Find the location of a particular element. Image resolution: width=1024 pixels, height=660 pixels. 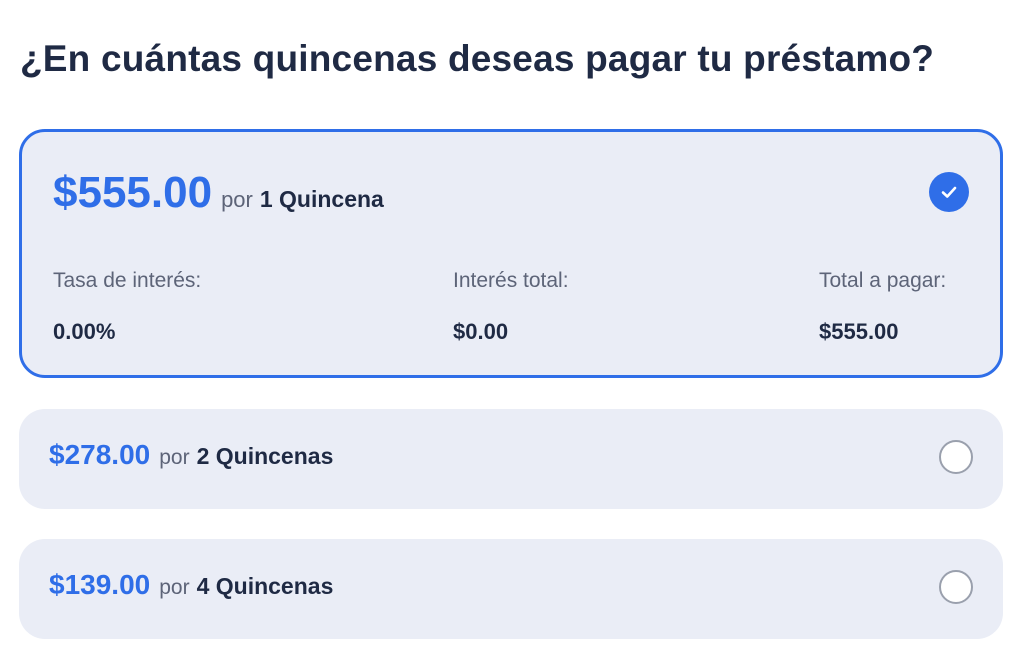

interest-rate-value: 0.00% is located at coordinates (84, 331).